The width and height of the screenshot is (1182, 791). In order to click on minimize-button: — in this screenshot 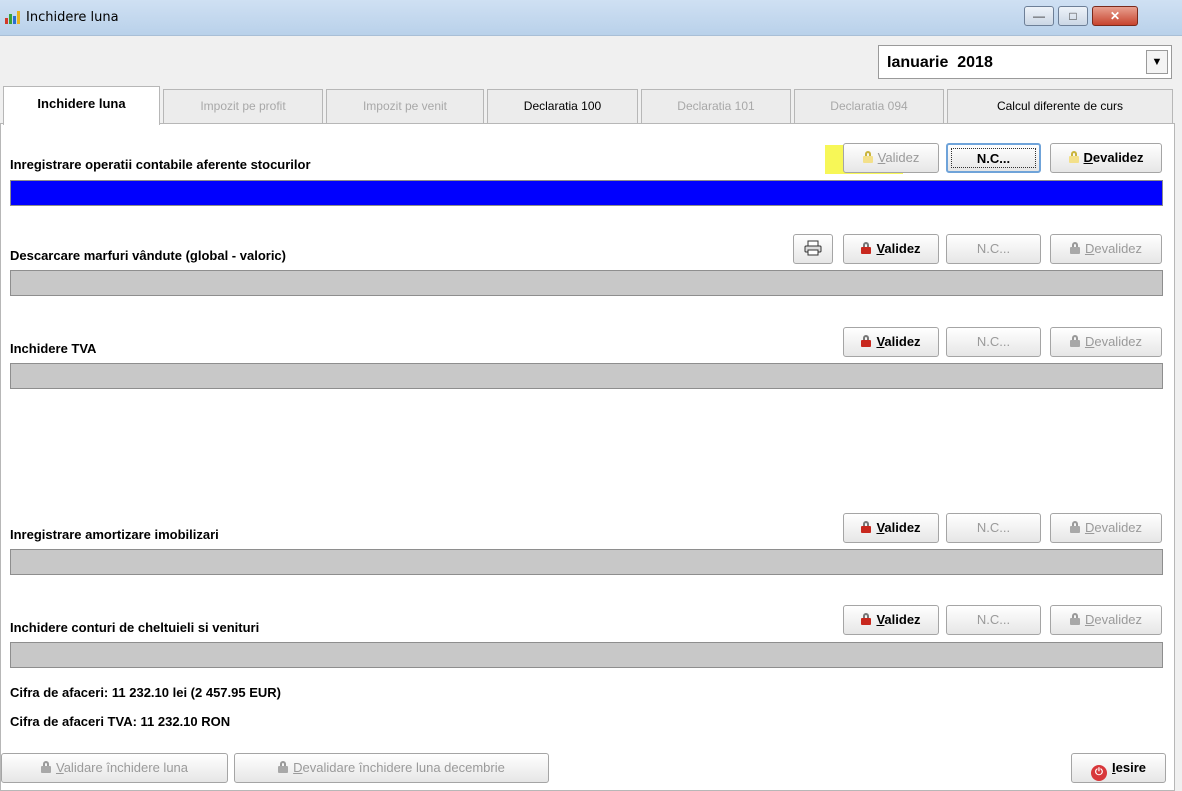, I will do `click(1039, 16)`.